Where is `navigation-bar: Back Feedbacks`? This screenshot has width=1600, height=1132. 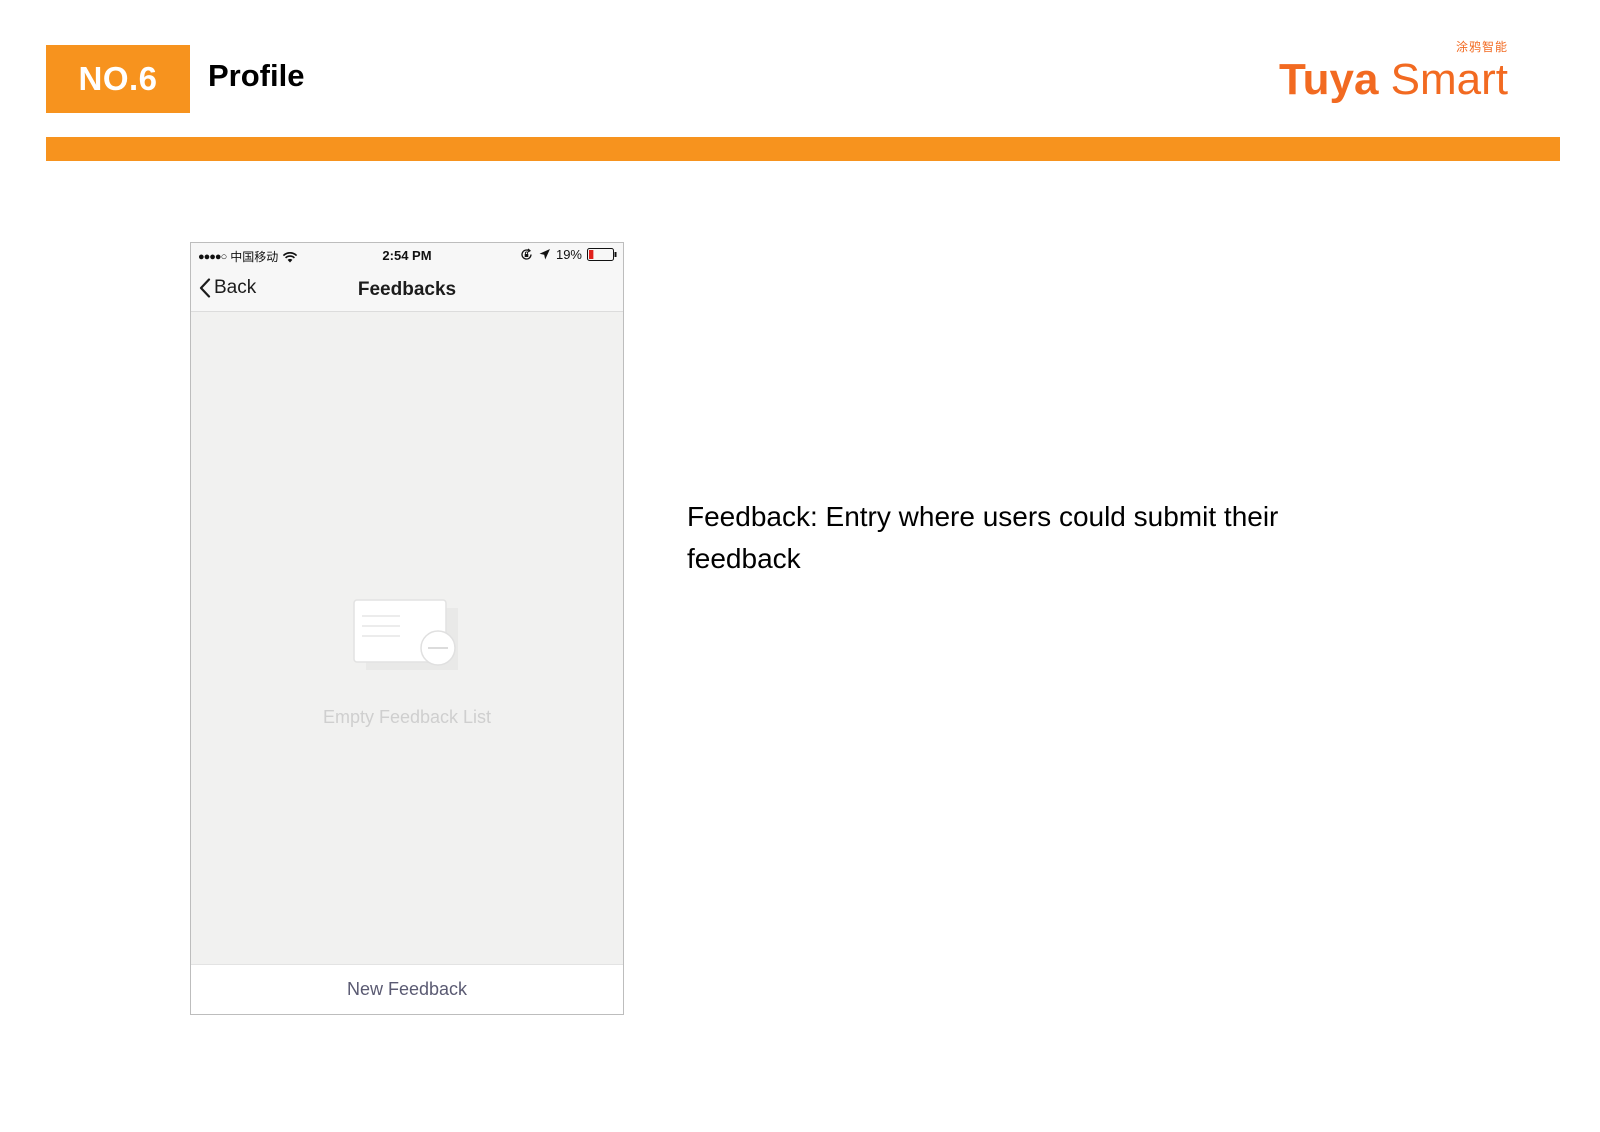
navigation-bar: Back Feedbacks is located at coordinates (407, 289).